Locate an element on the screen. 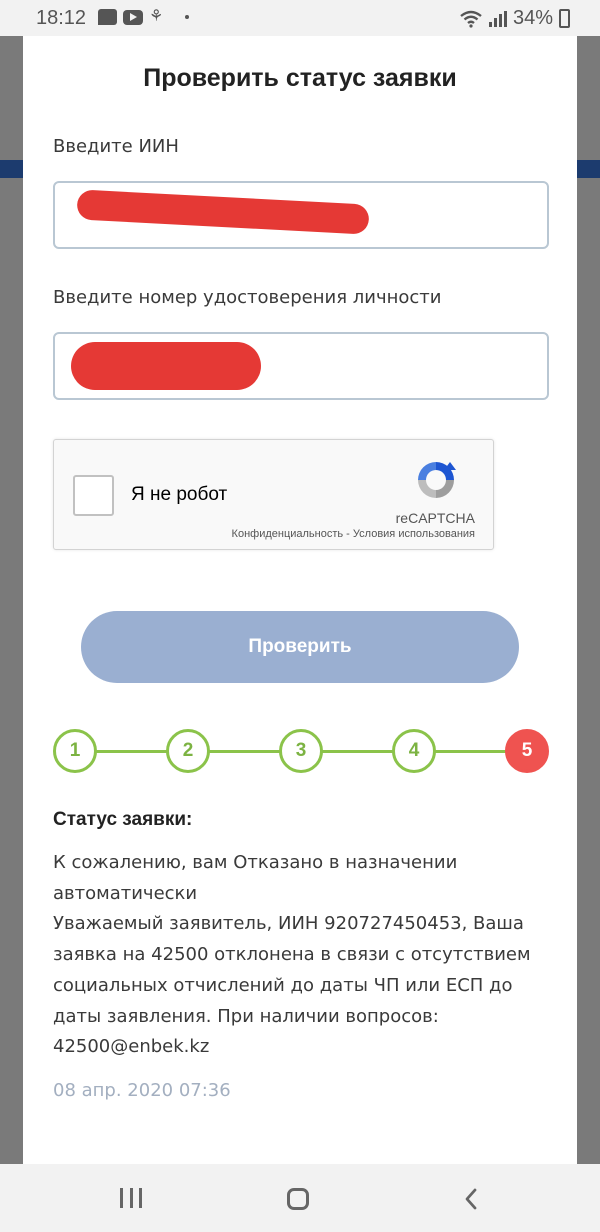  navigation-bar is located at coordinates (300, 1198).